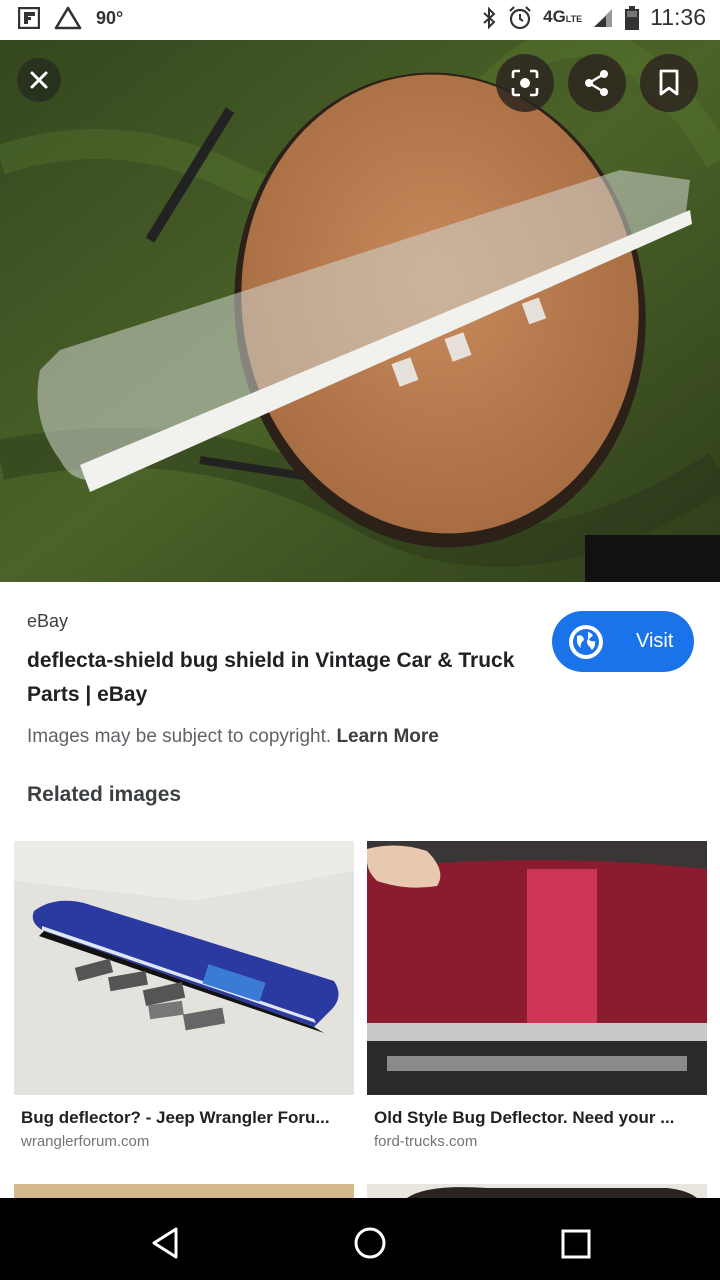  What do you see at coordinates (68, 18) in the screenshot?
I see `warning-icon` at bounding box center [68, 18].